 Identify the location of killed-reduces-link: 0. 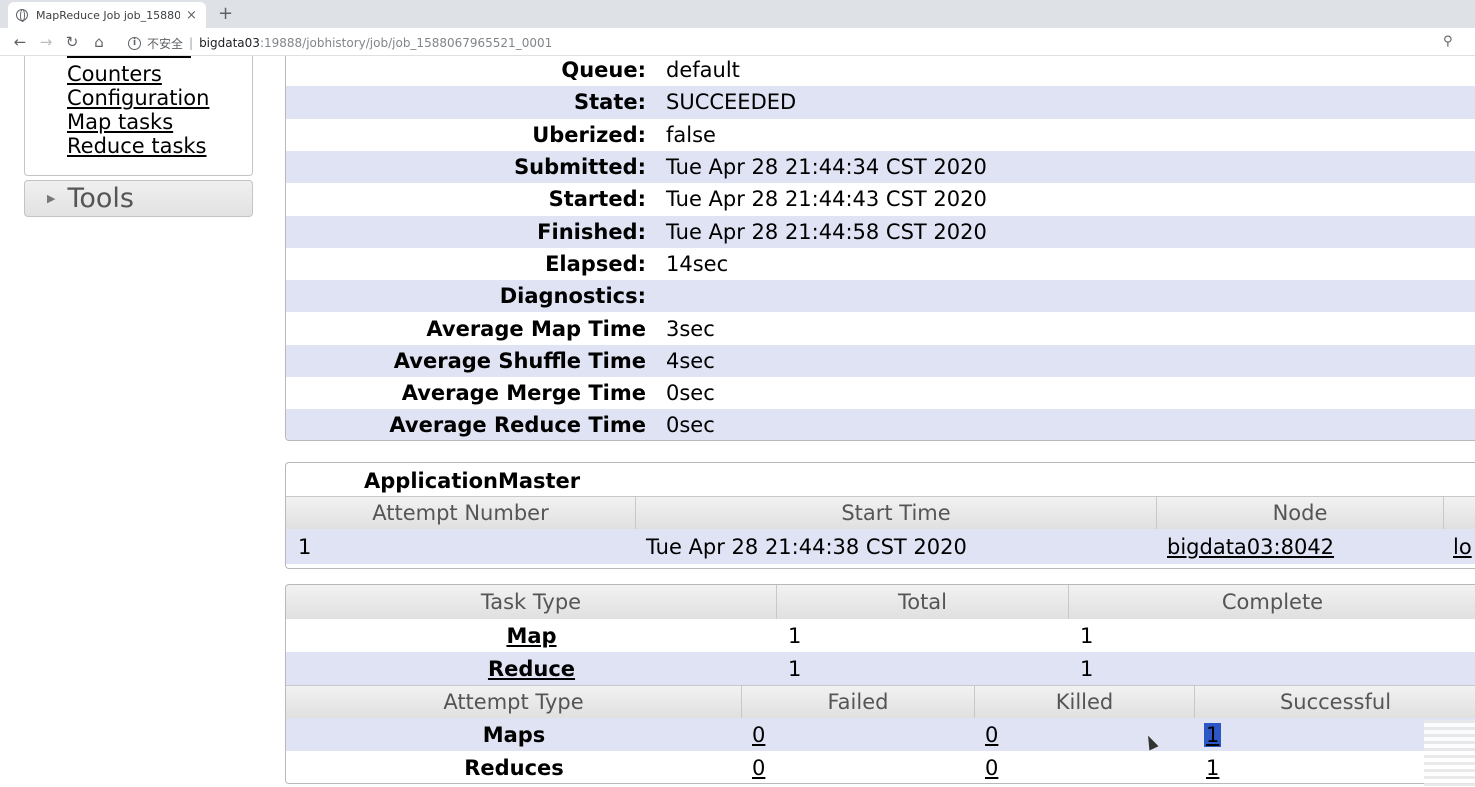
(991, 768).